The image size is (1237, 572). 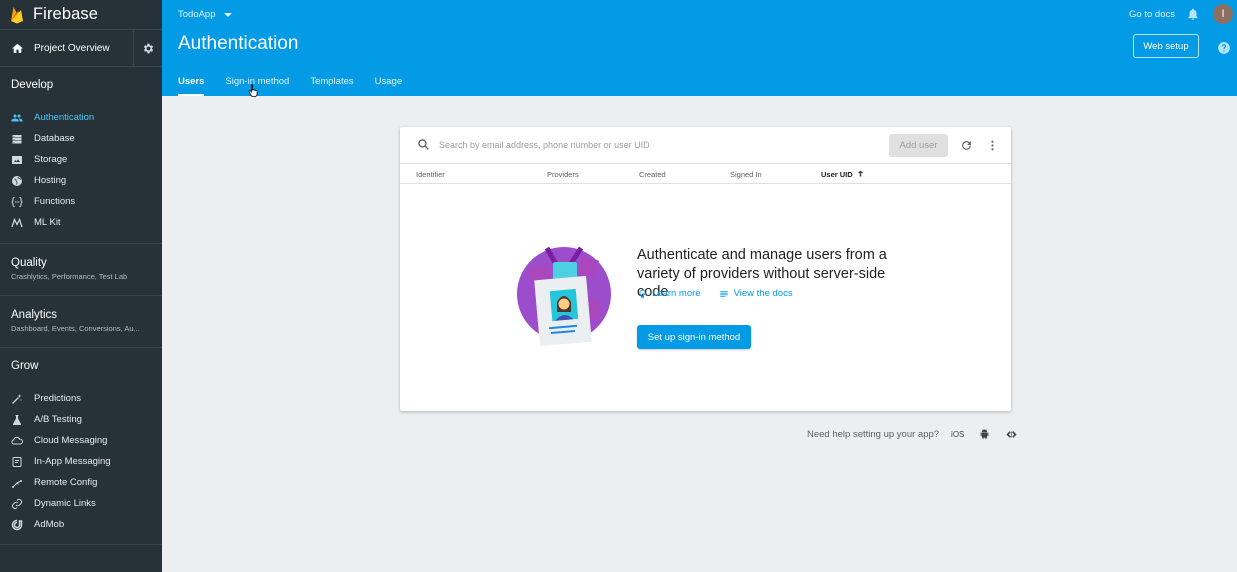 I want to click on lightbulb-icon, so click(x=642, y=293).